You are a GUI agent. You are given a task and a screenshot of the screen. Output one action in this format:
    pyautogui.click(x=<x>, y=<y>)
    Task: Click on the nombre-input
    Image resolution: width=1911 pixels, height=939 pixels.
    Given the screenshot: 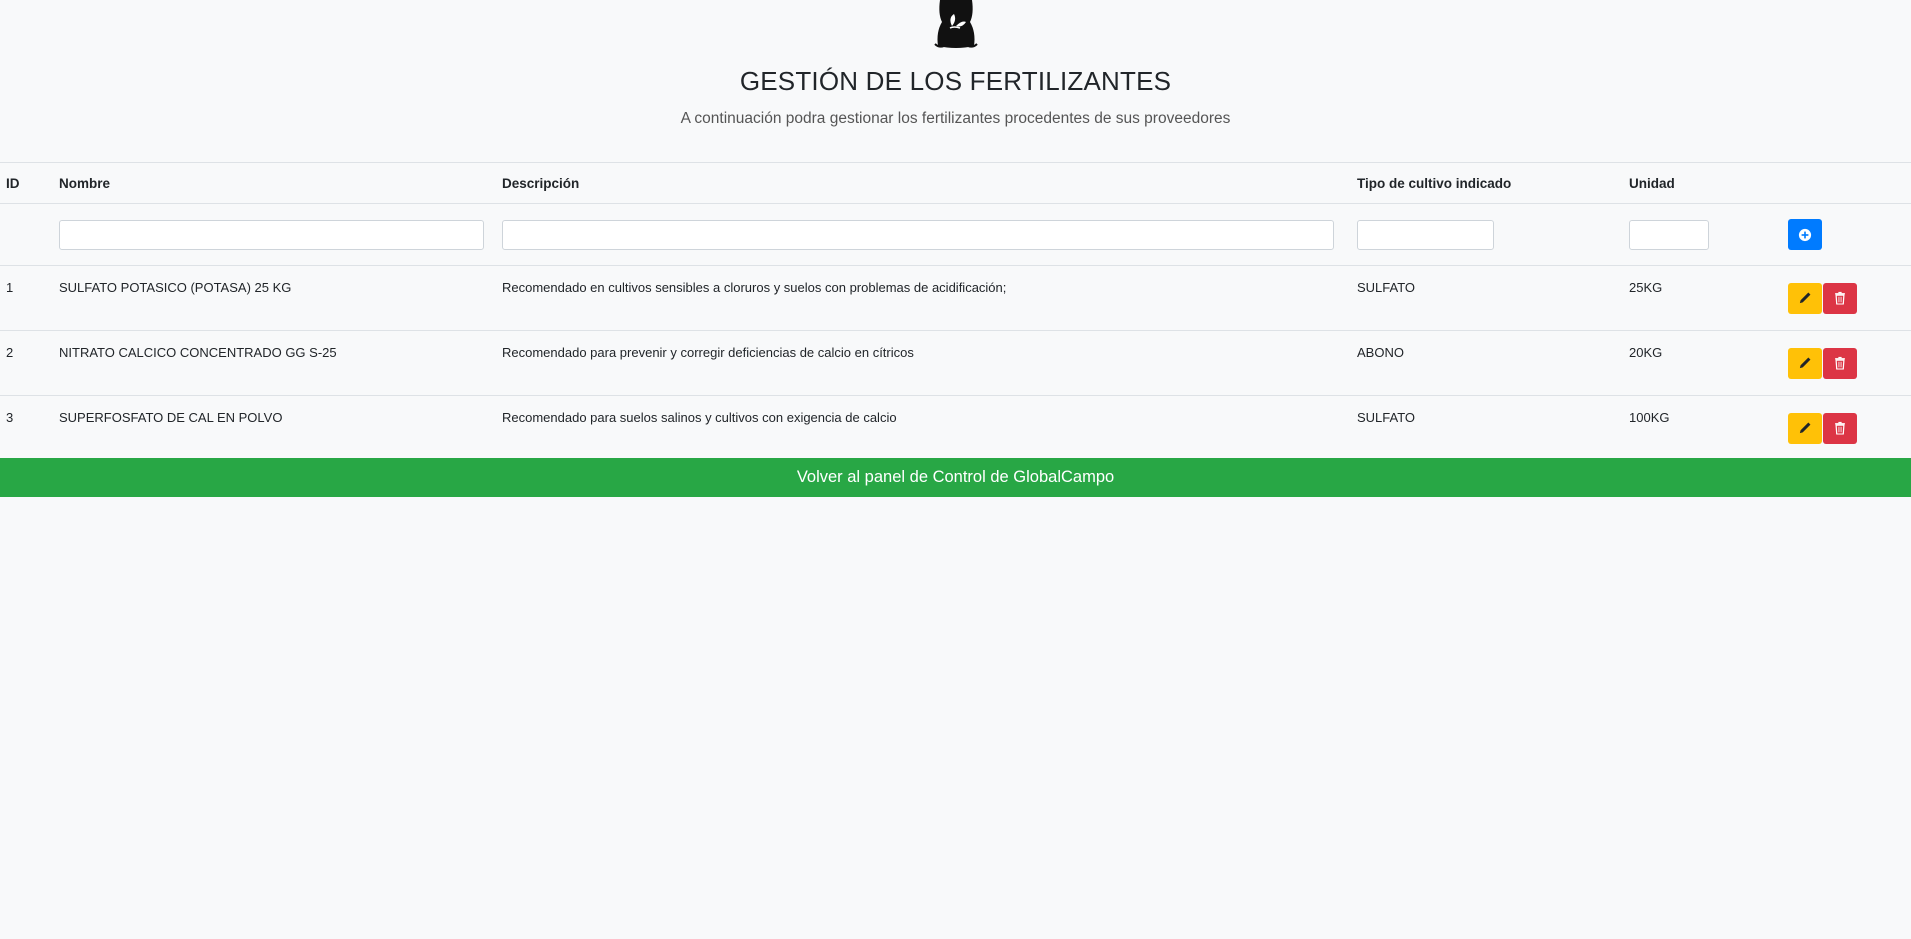 What is the action you would take?
    pyautogui.click(x=271, y=234)
    